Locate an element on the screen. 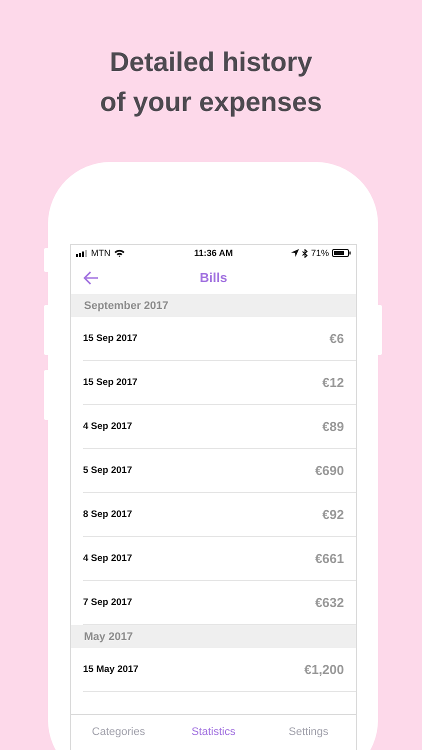 Image resolution: width=422 pixels, height=750 pixels. bill-amount: €92 is located at coordinates (333, 514).